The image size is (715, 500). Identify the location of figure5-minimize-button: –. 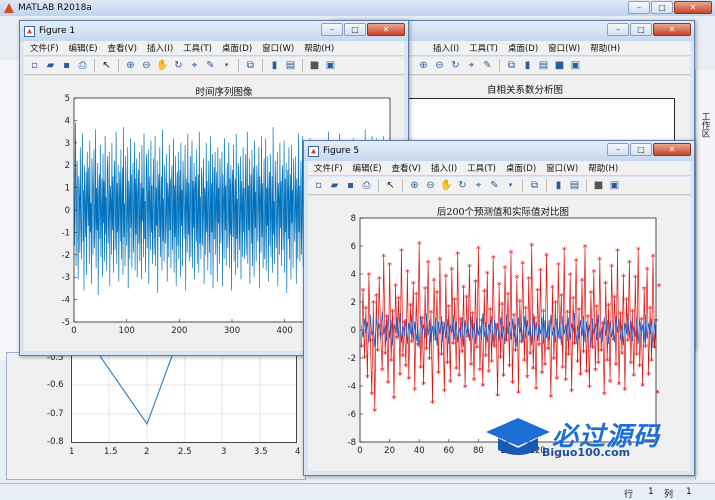
(618, 149).